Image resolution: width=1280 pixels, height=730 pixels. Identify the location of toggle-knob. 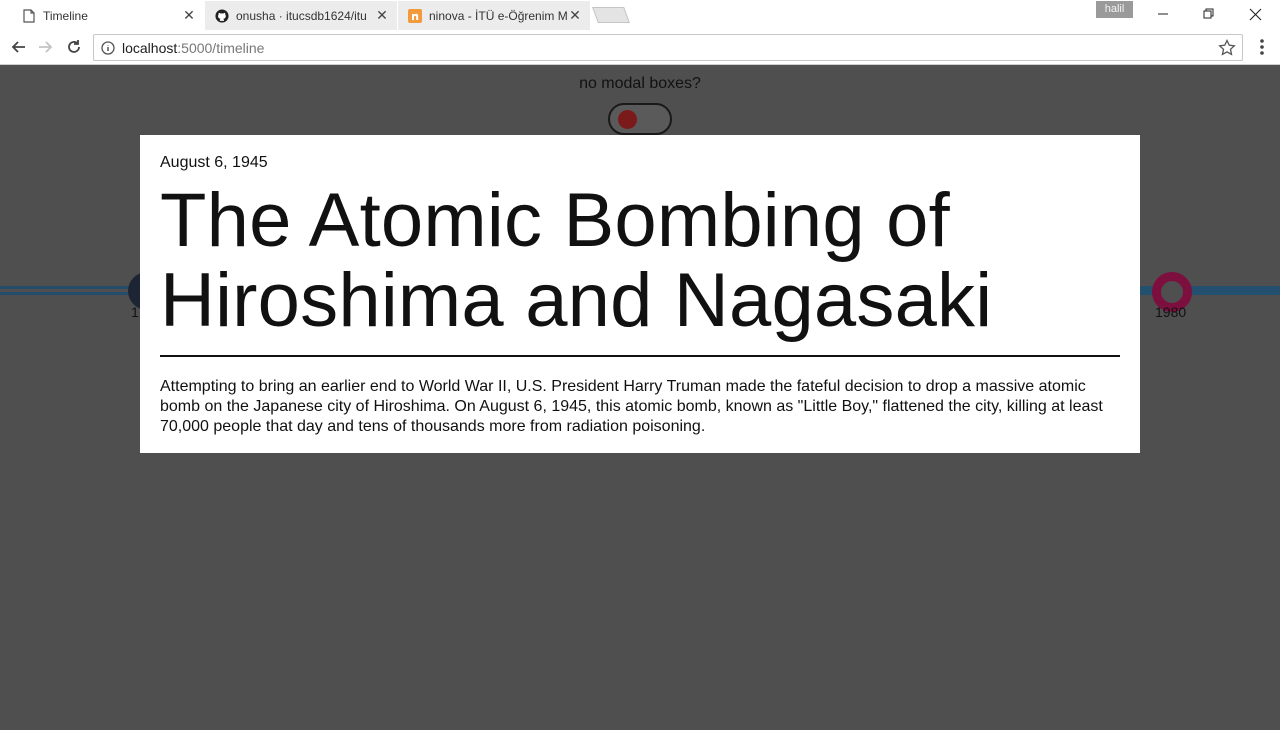
(627, 119).